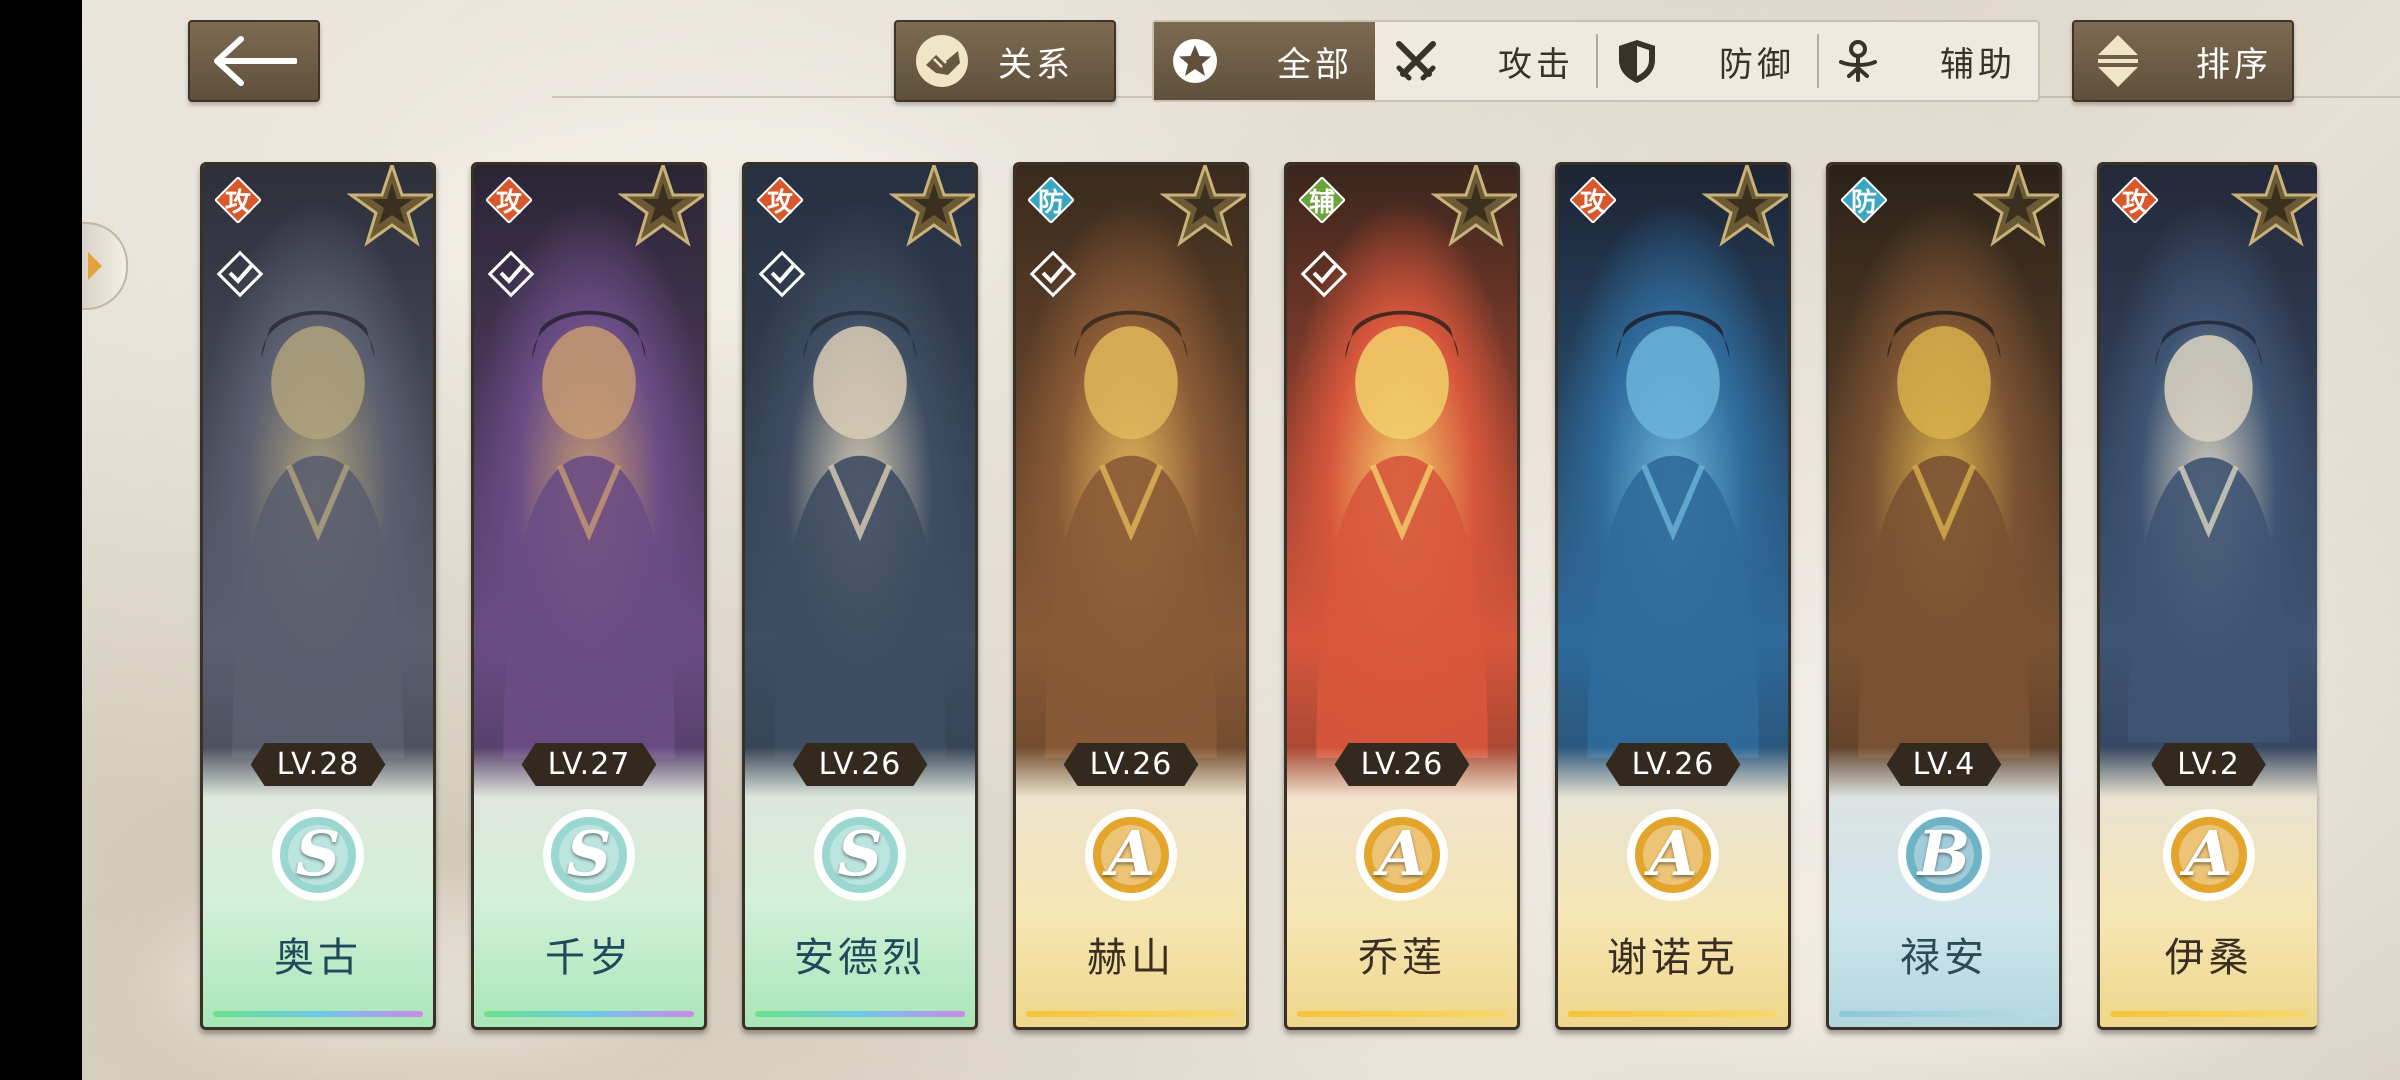  I want to click on tab-attack: 攻击, so click(1485, 61).